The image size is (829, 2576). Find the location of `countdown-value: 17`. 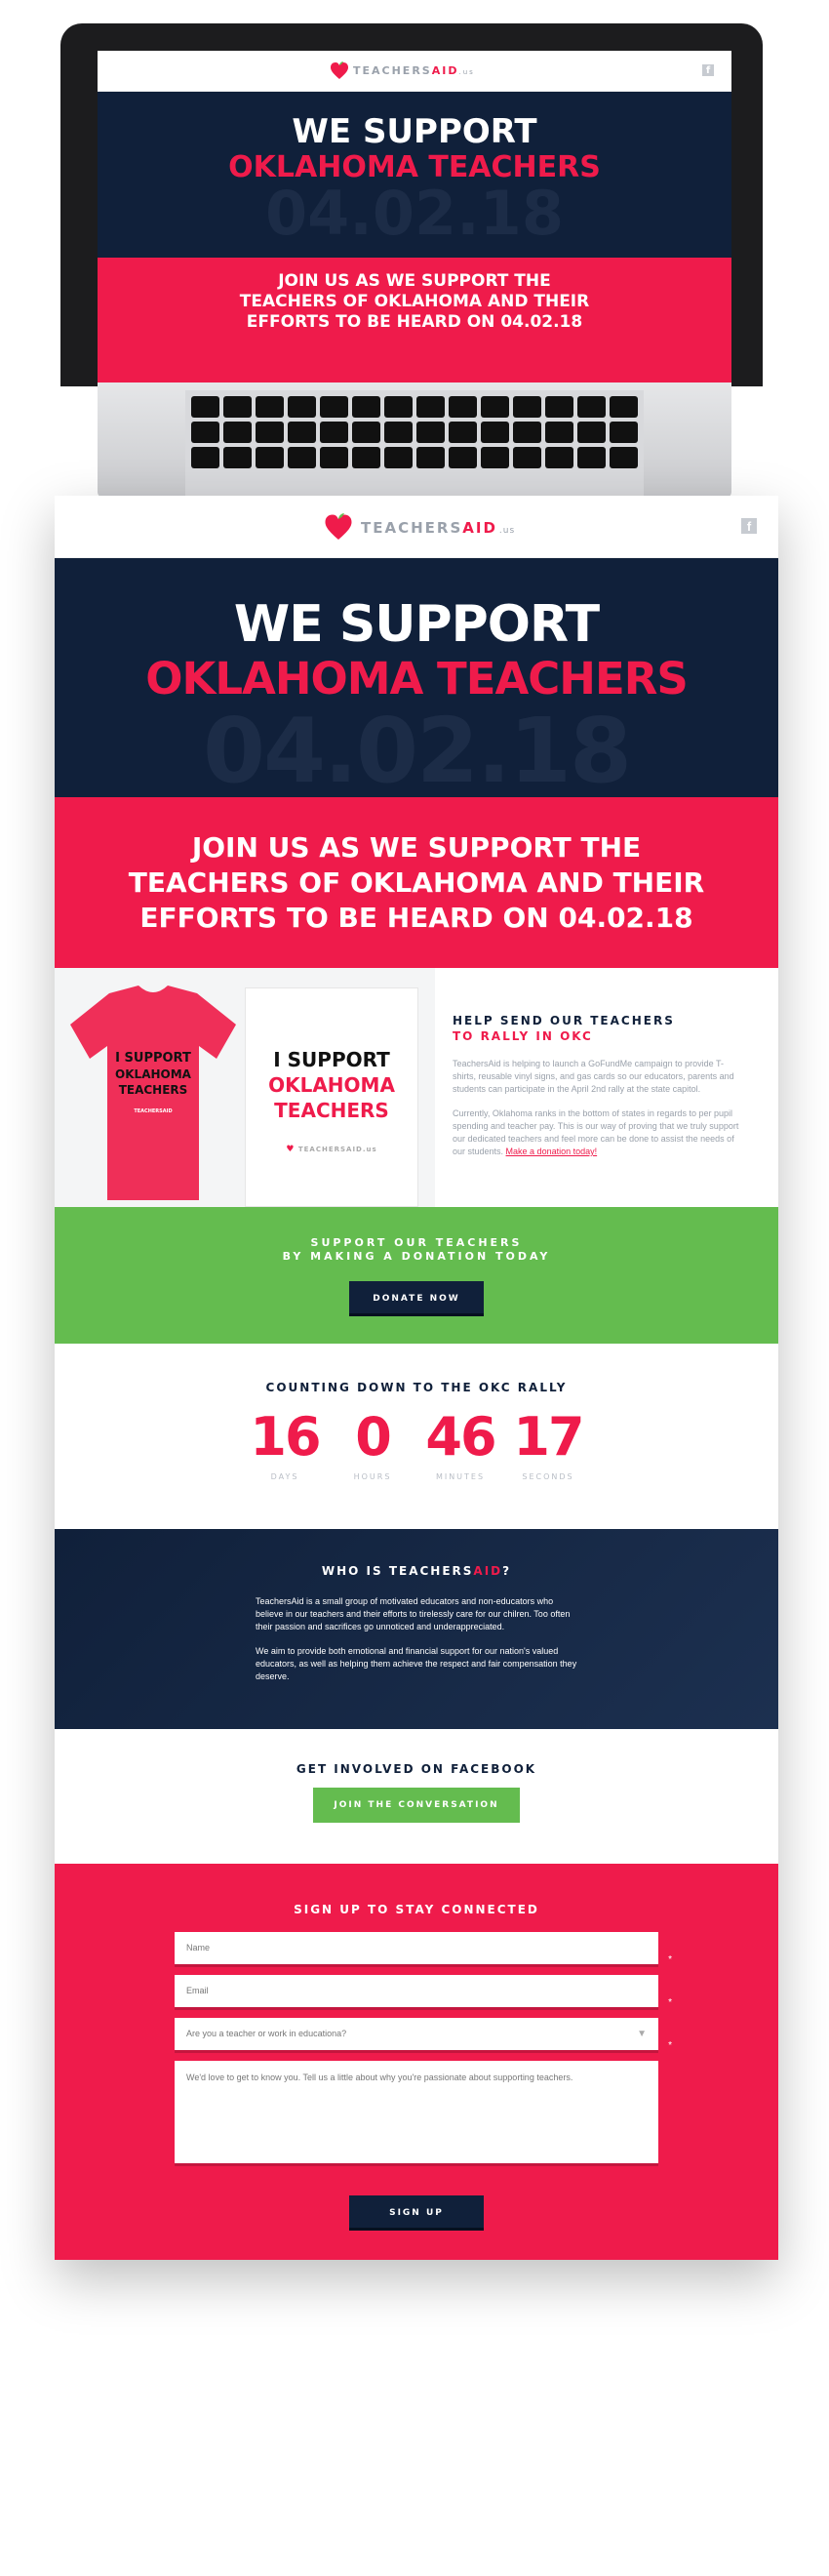

countdown-value: 17 is located at coordinates (548, 1437).